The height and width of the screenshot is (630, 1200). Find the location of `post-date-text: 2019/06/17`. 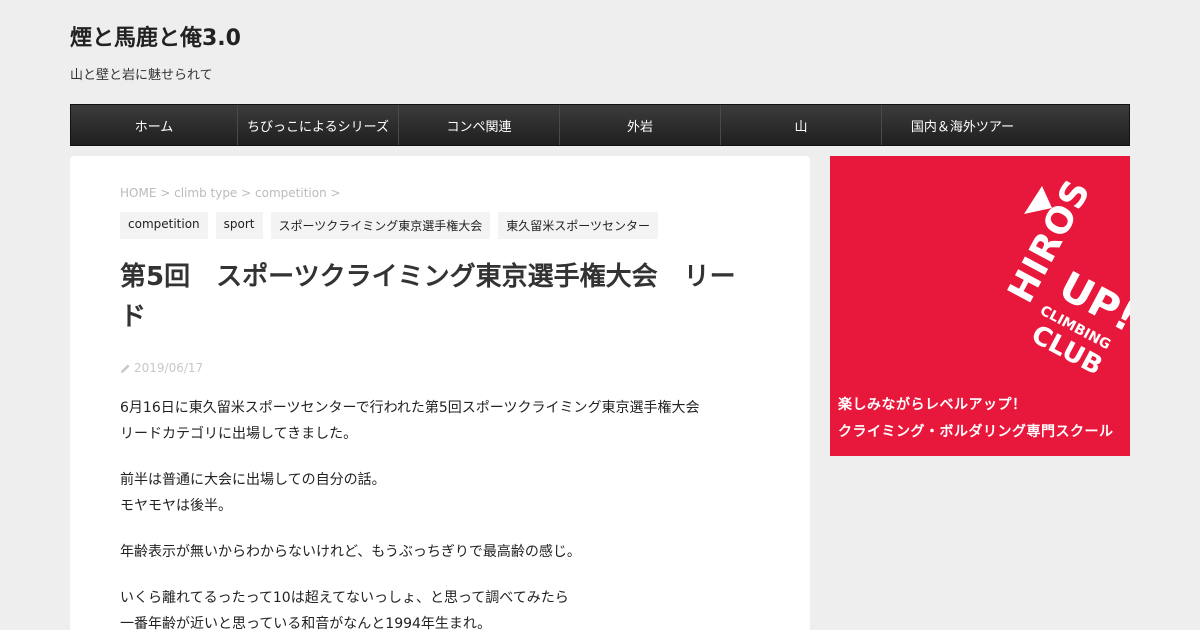

post-date-text: 2019/06/17 is located at coordinates (169, 368).